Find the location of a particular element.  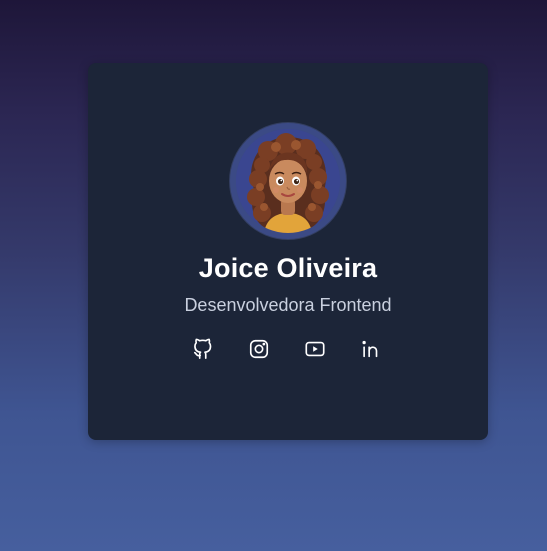

avatar is located at coordinates (288, 181).